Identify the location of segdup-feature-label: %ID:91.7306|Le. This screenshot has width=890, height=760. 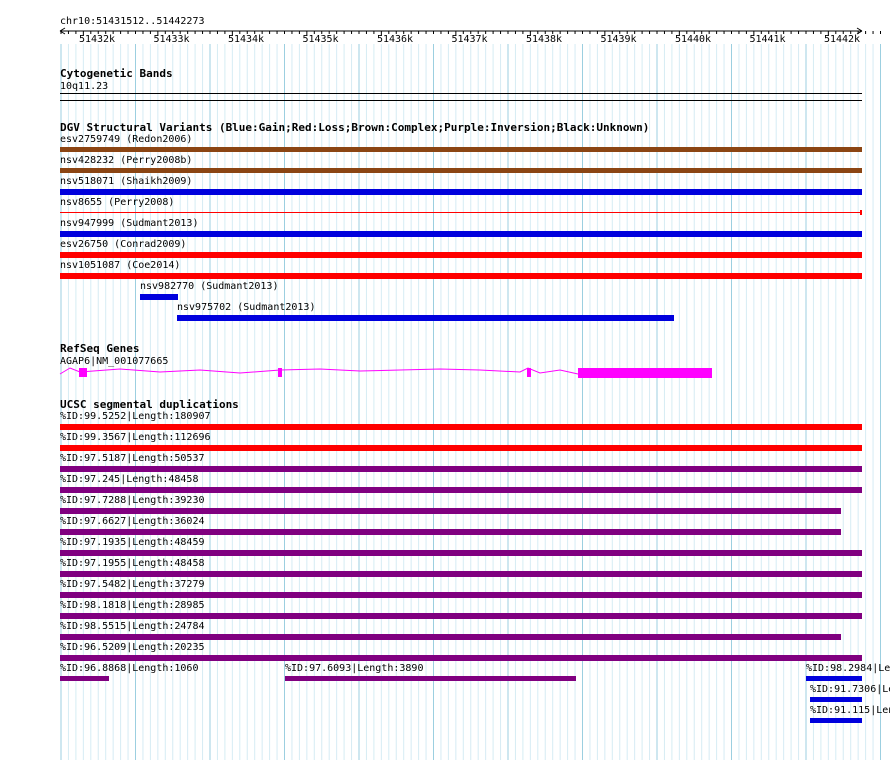
(850, 689).